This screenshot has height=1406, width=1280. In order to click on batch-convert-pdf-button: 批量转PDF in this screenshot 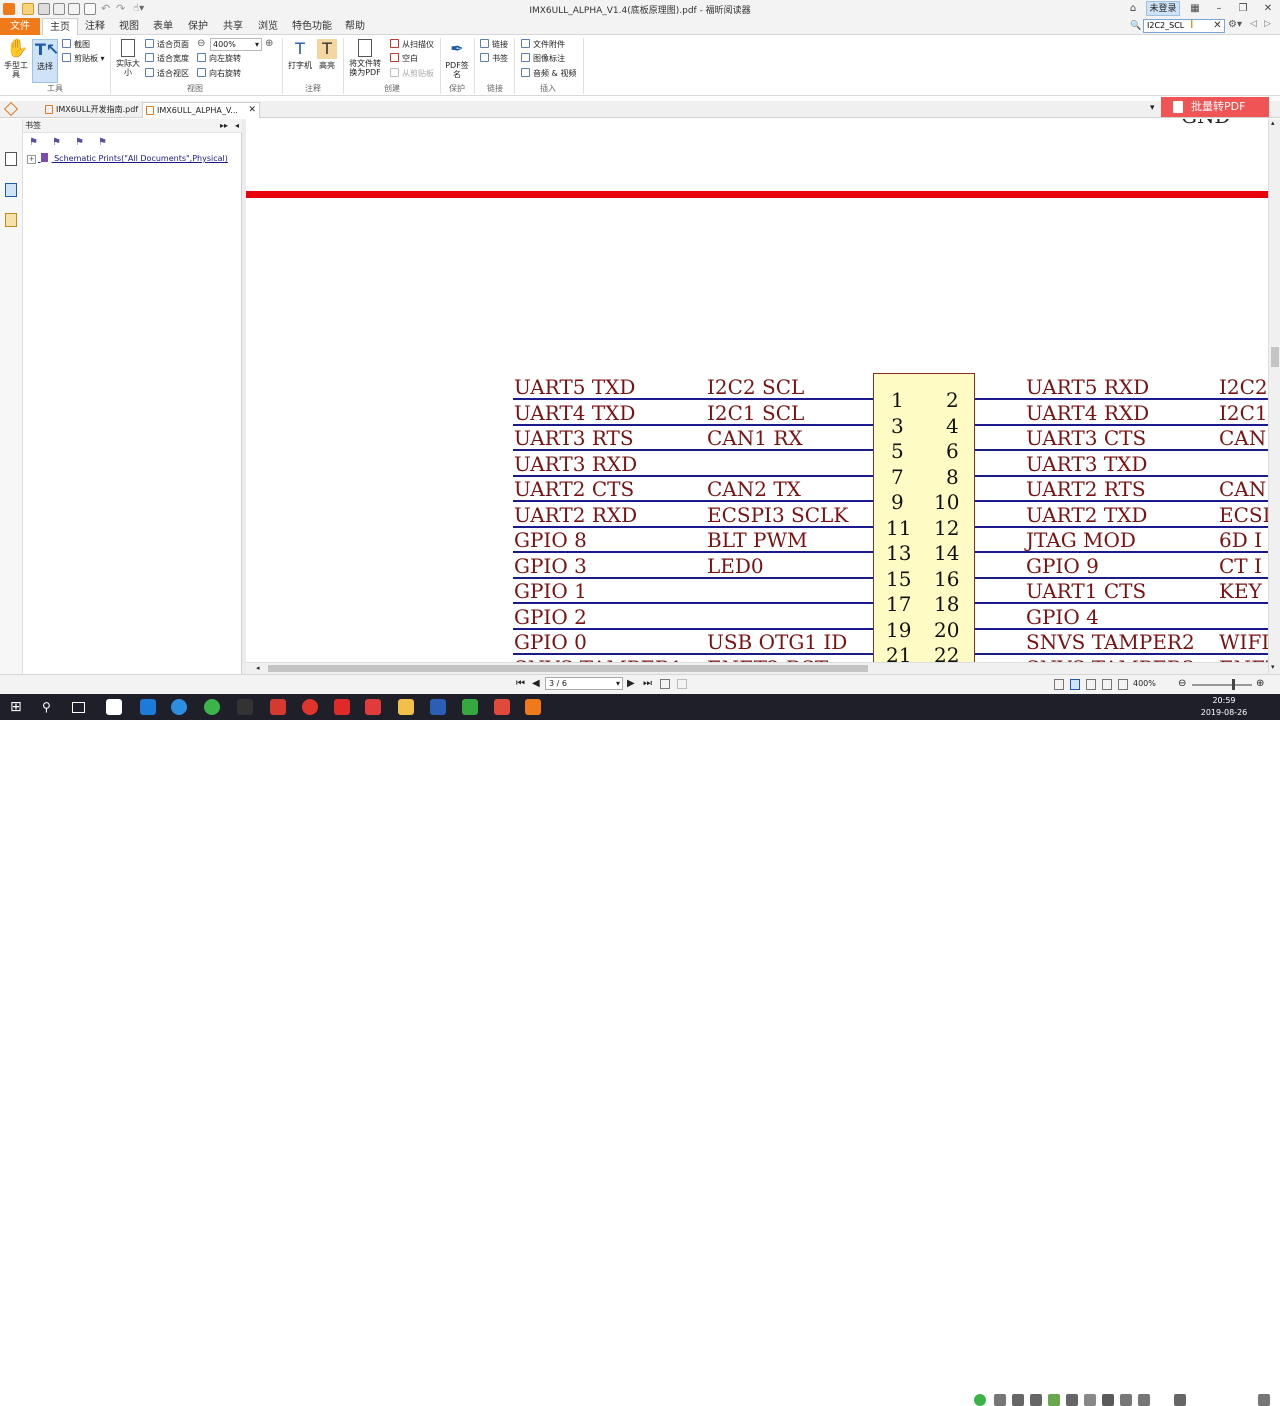, I will do `click(1215, 107)`.